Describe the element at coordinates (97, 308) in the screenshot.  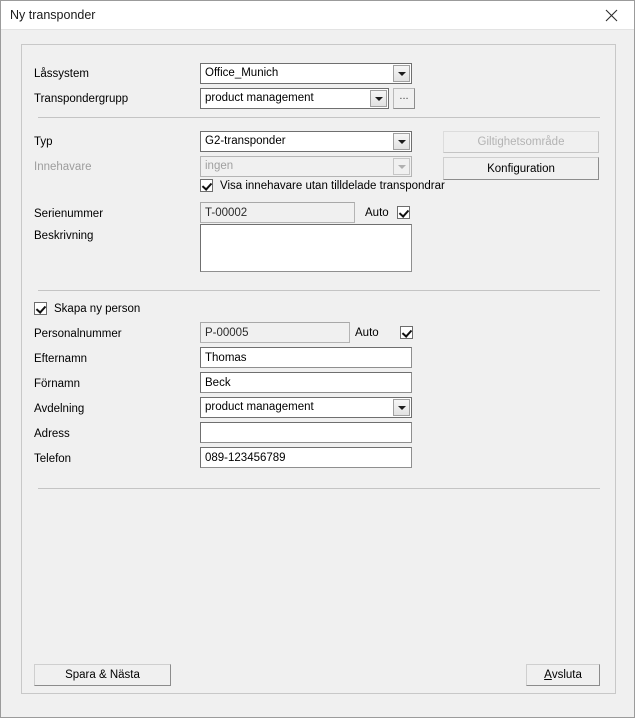
I see `create-new-person-label: Skapa ny person` at that location.